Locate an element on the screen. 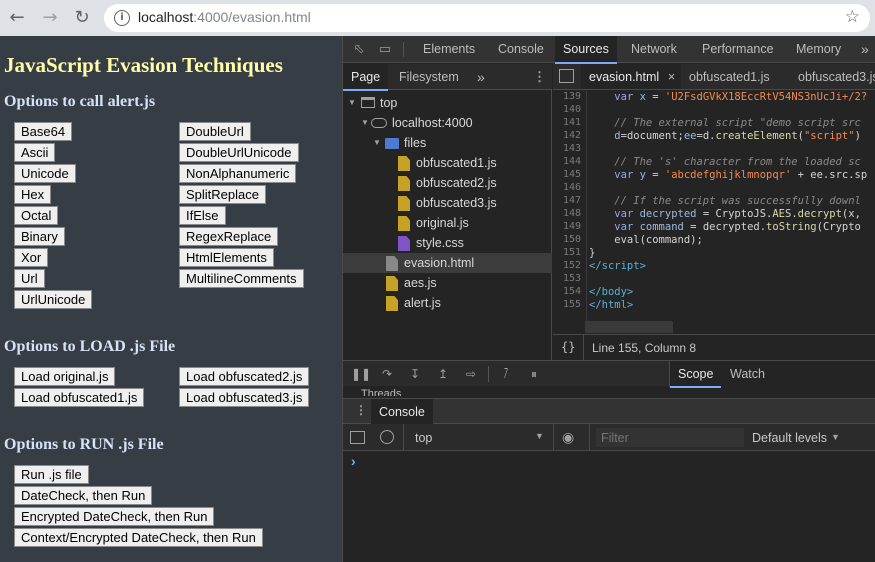 The image size is (875, 562). htmlelements-button: HtmlElements is located at coordinates (226, 257).